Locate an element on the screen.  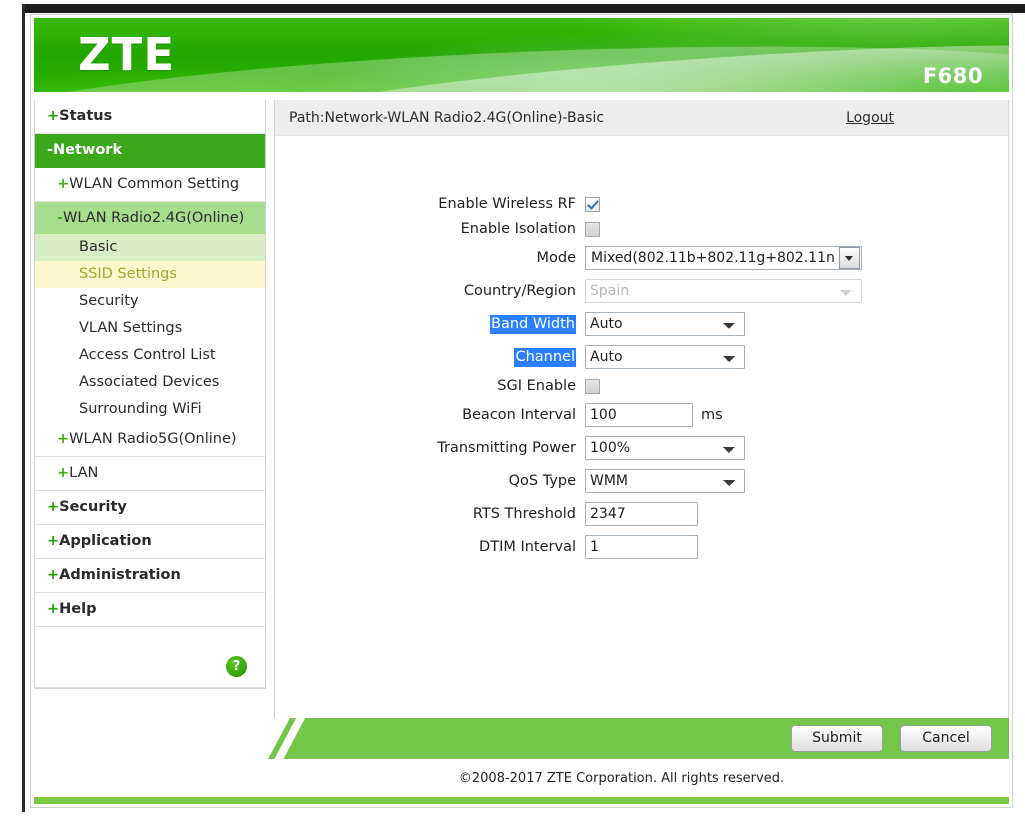
form-row-band-width: Band Width Auto is located at coordinates (641, 324).